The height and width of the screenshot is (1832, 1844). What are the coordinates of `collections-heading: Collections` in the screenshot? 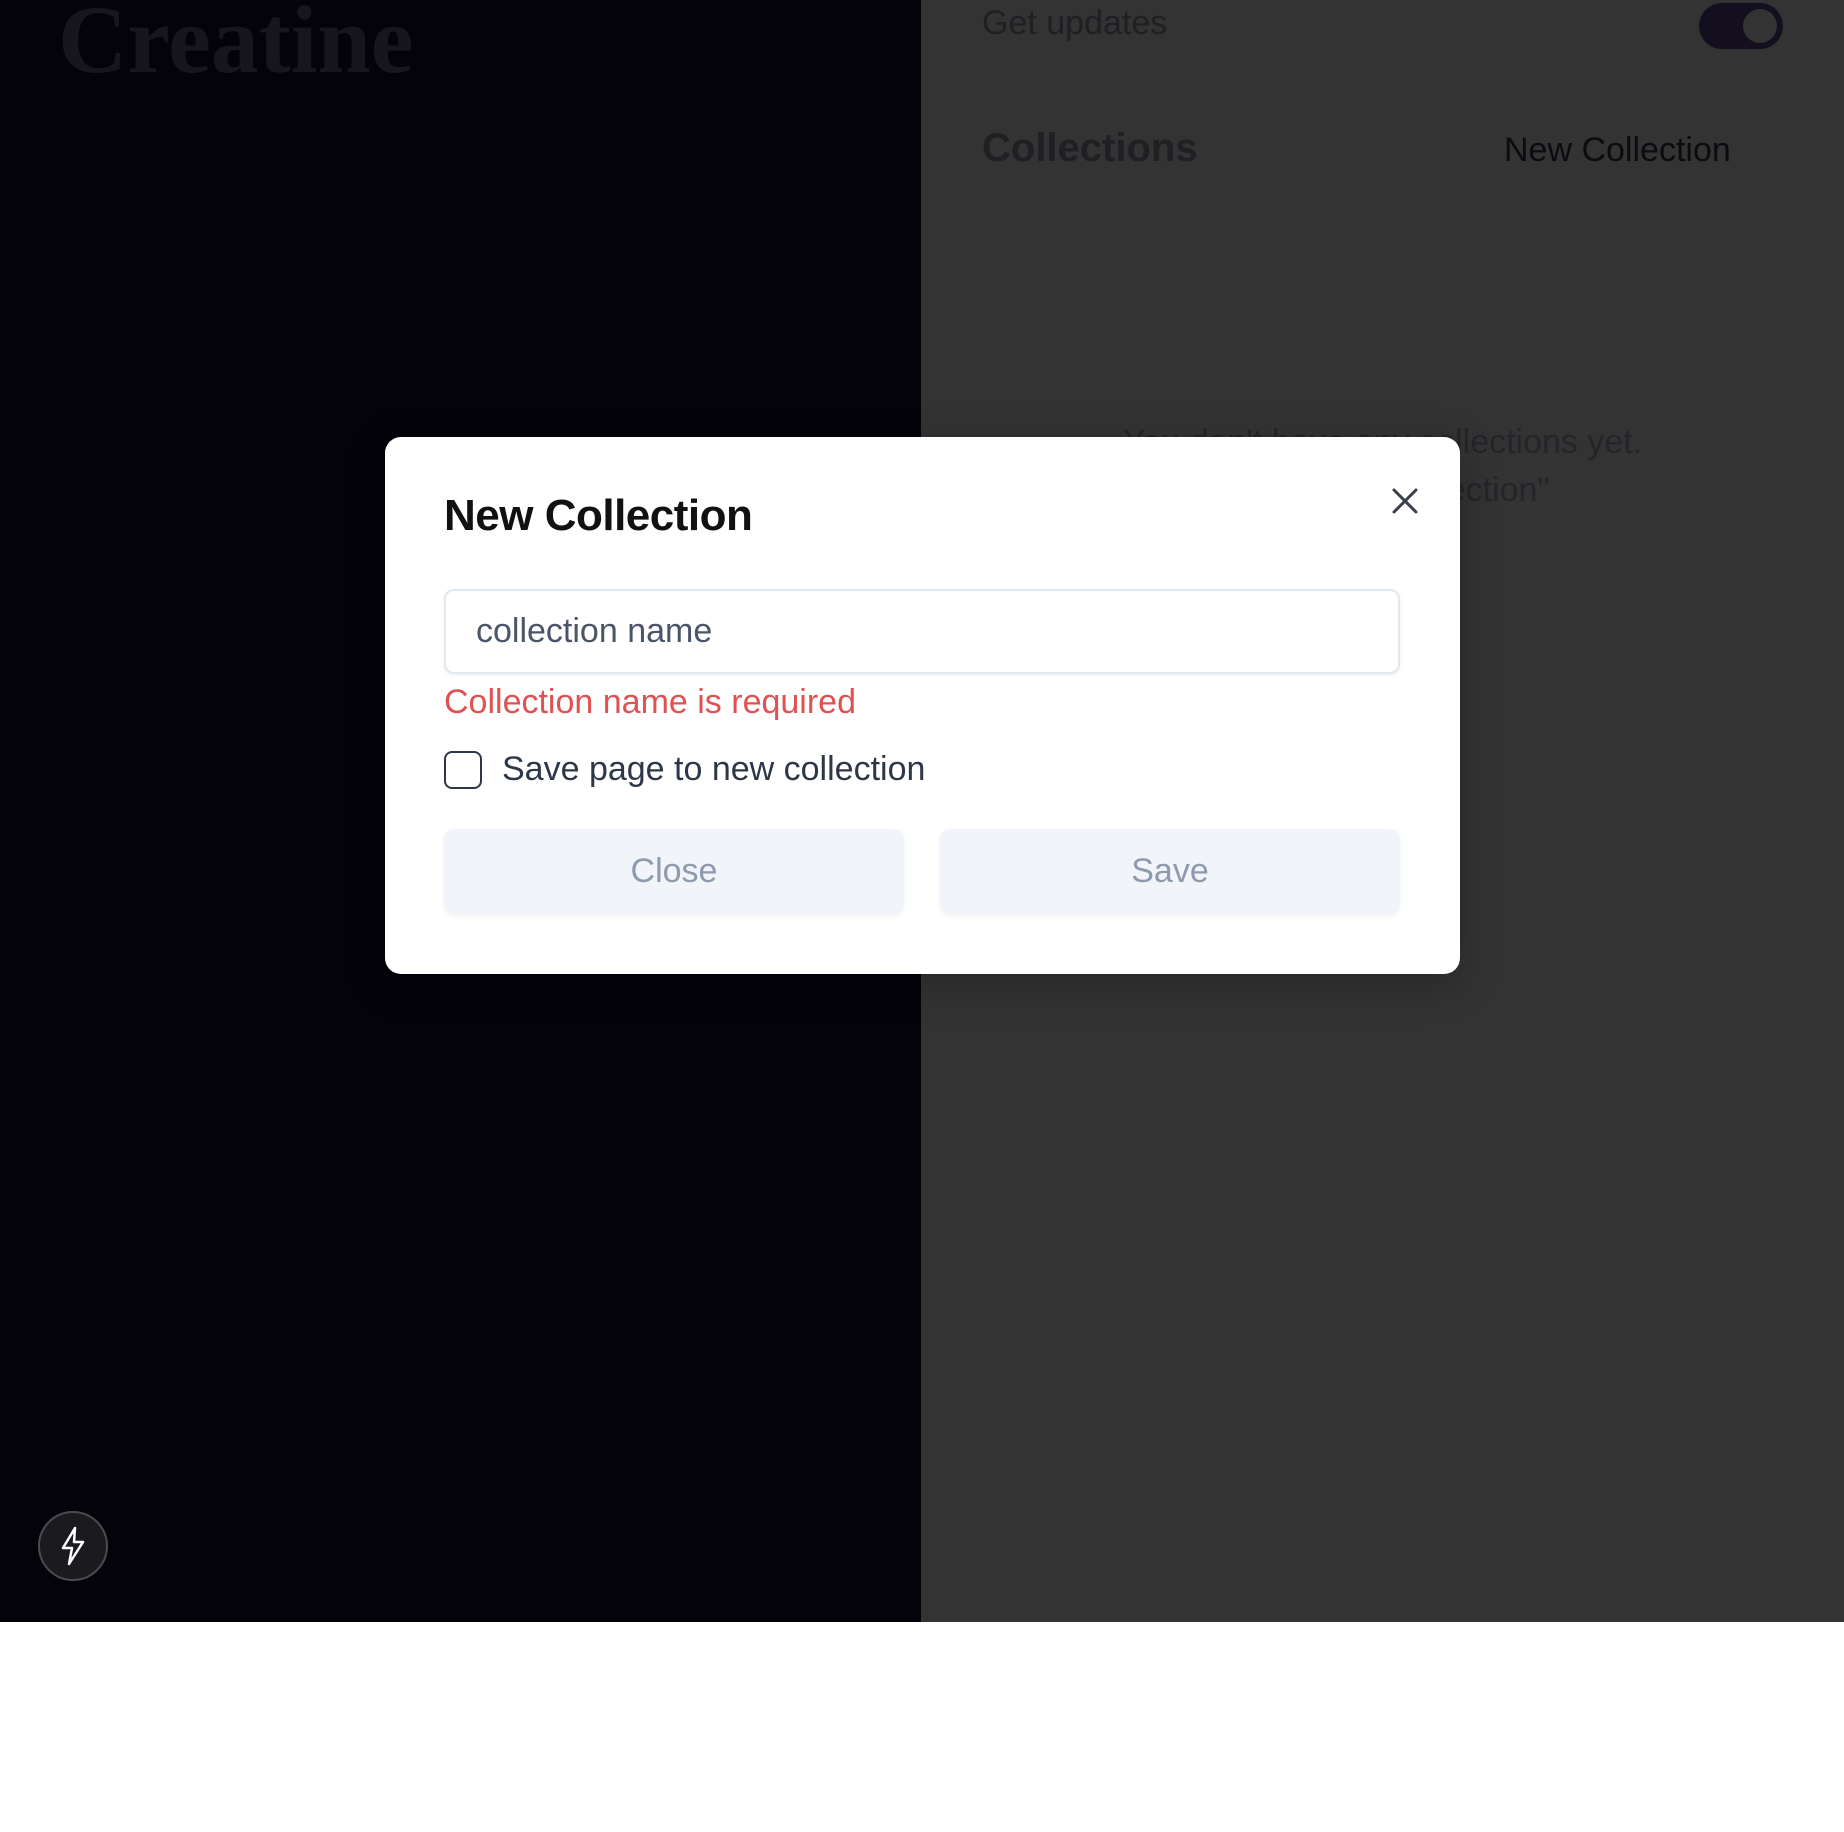 It's located at (1090, 148).